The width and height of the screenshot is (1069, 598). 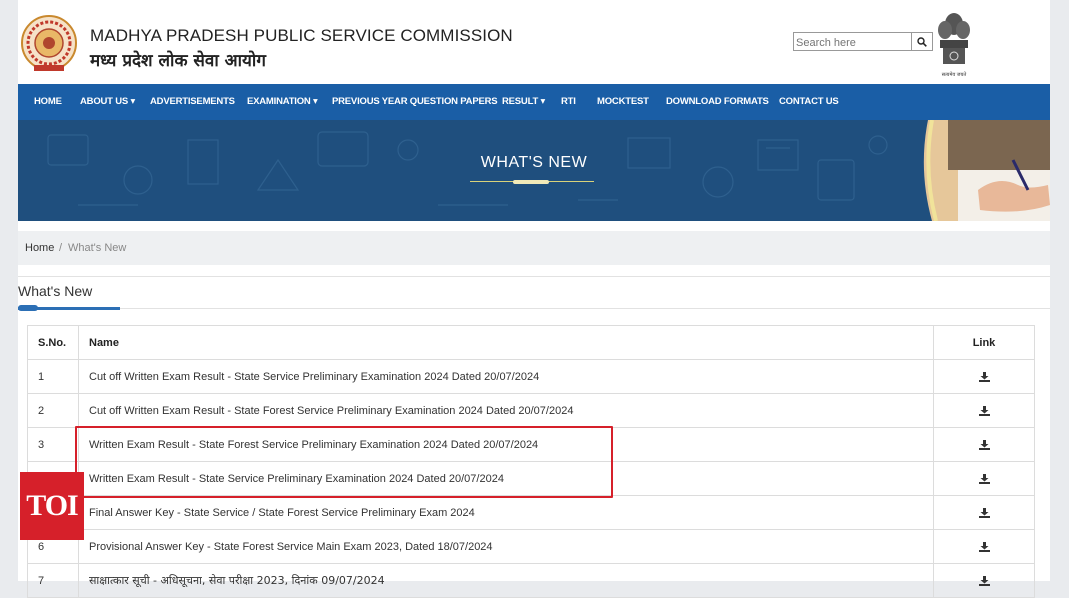 What do you see at coordinates (53, 376) in the screenshot?
I see `row-sno: 1` at bounding box center [53, 376].